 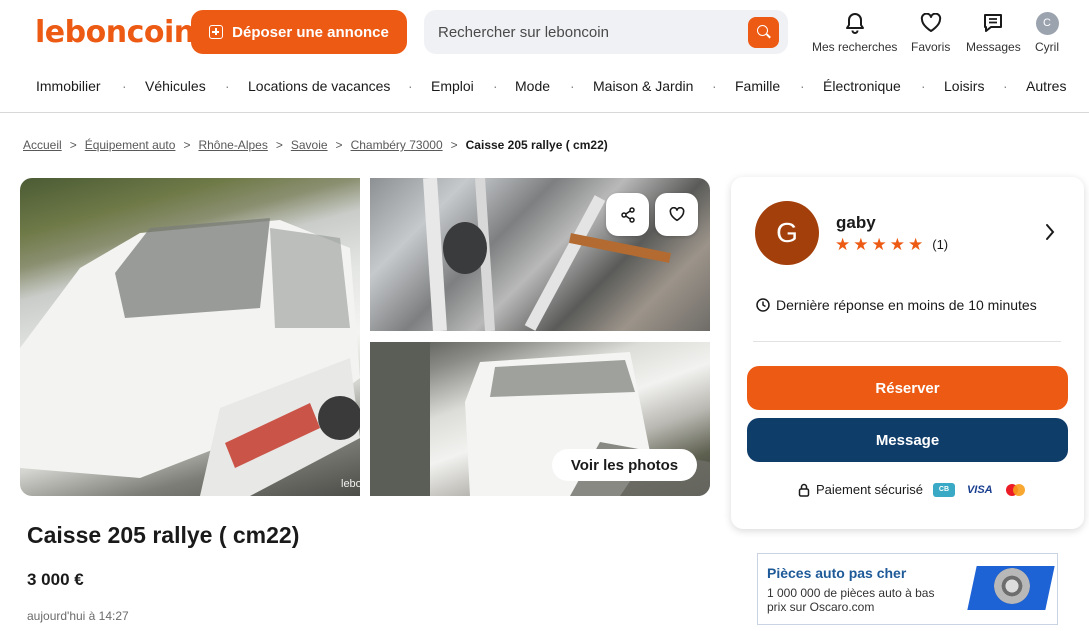 What do you see at coordinates (757, 86) in the screenshot?
I see `category-famille: Famille` at bounding box center [757, 86].